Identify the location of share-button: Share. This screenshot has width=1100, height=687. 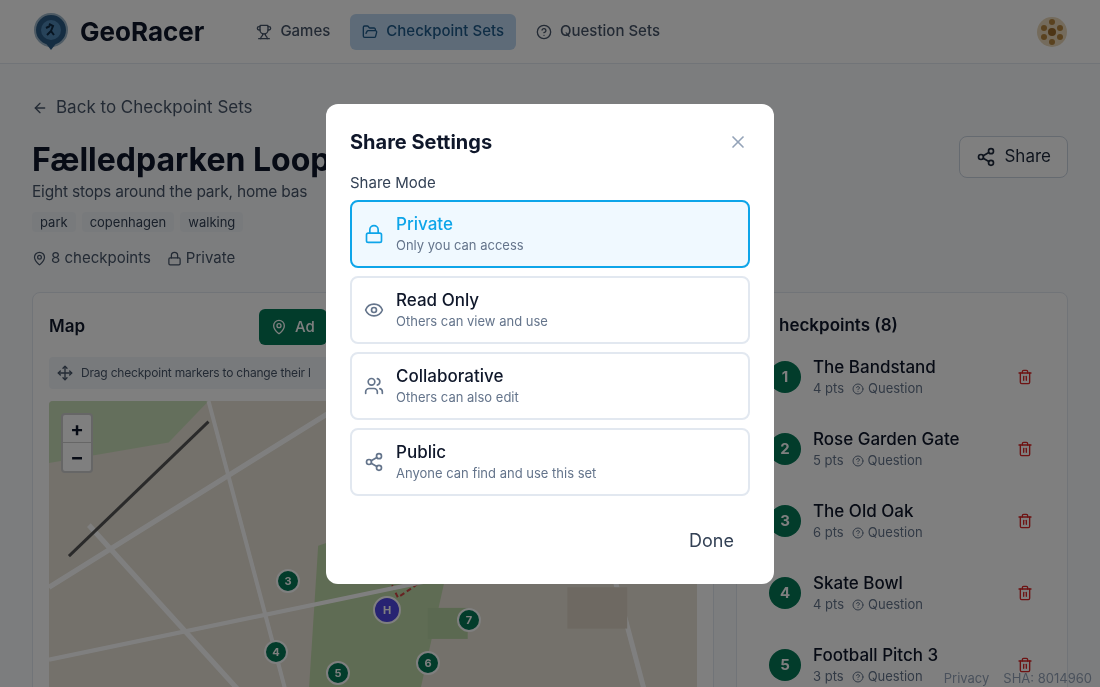
(1013, 157).